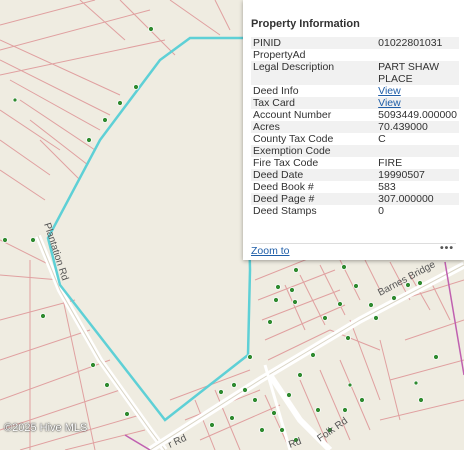  I want to click on attribute-value: 0, so click(417, 211).